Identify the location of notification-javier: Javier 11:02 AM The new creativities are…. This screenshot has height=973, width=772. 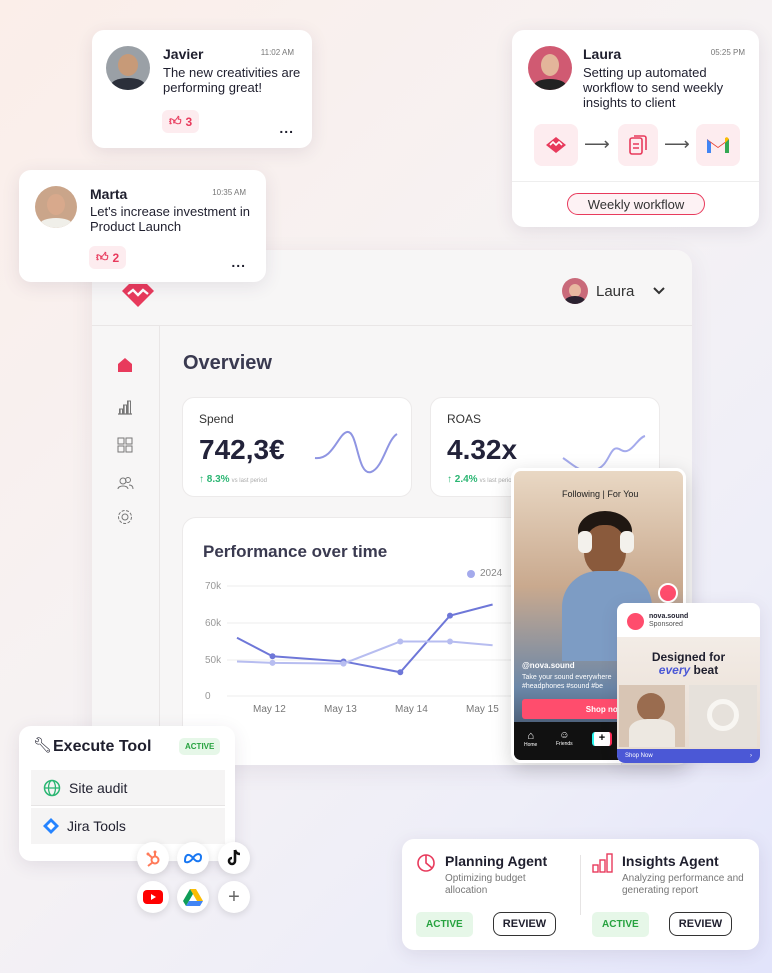
(202, 89).